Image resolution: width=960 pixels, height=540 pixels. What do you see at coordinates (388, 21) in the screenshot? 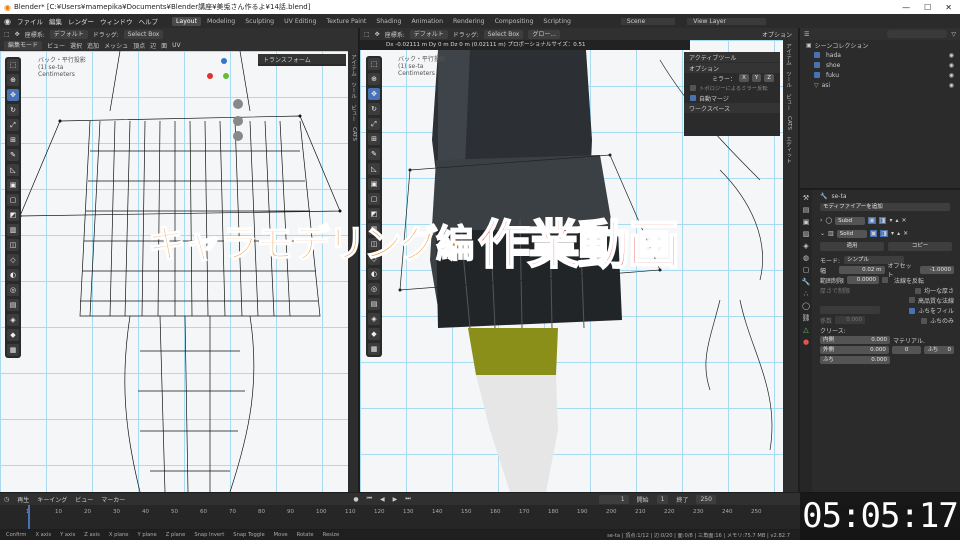
I see `tab-shading: Shading` at bounding box center [388, 21].